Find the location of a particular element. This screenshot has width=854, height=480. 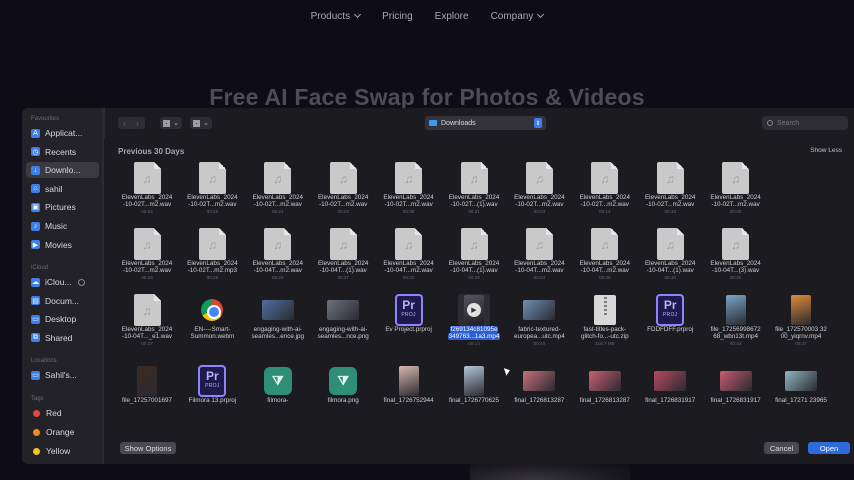

file-name-line: -10-04T...(3).wav is located at coordinates (735, 271).